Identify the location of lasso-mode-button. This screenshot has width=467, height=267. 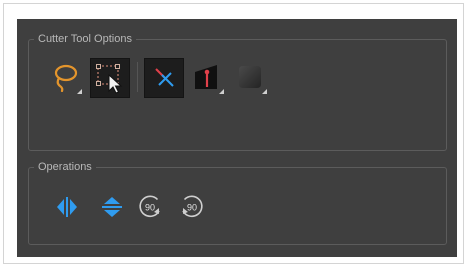
(65, 77).